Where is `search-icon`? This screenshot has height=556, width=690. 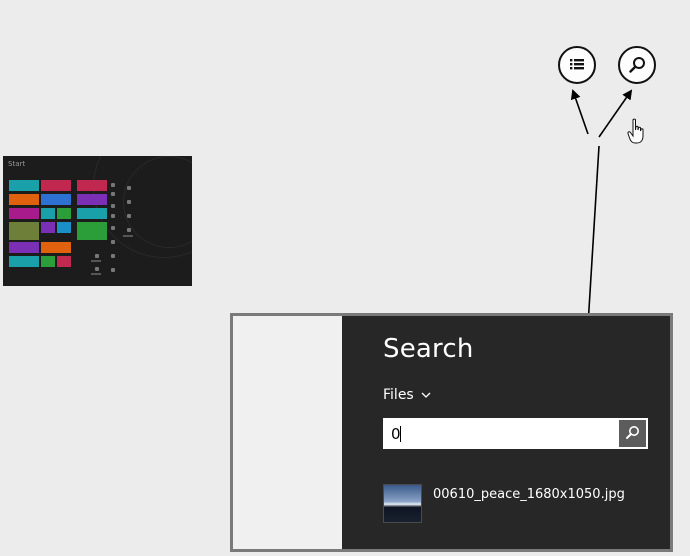 search-icon is located at coordinates (632, 432).